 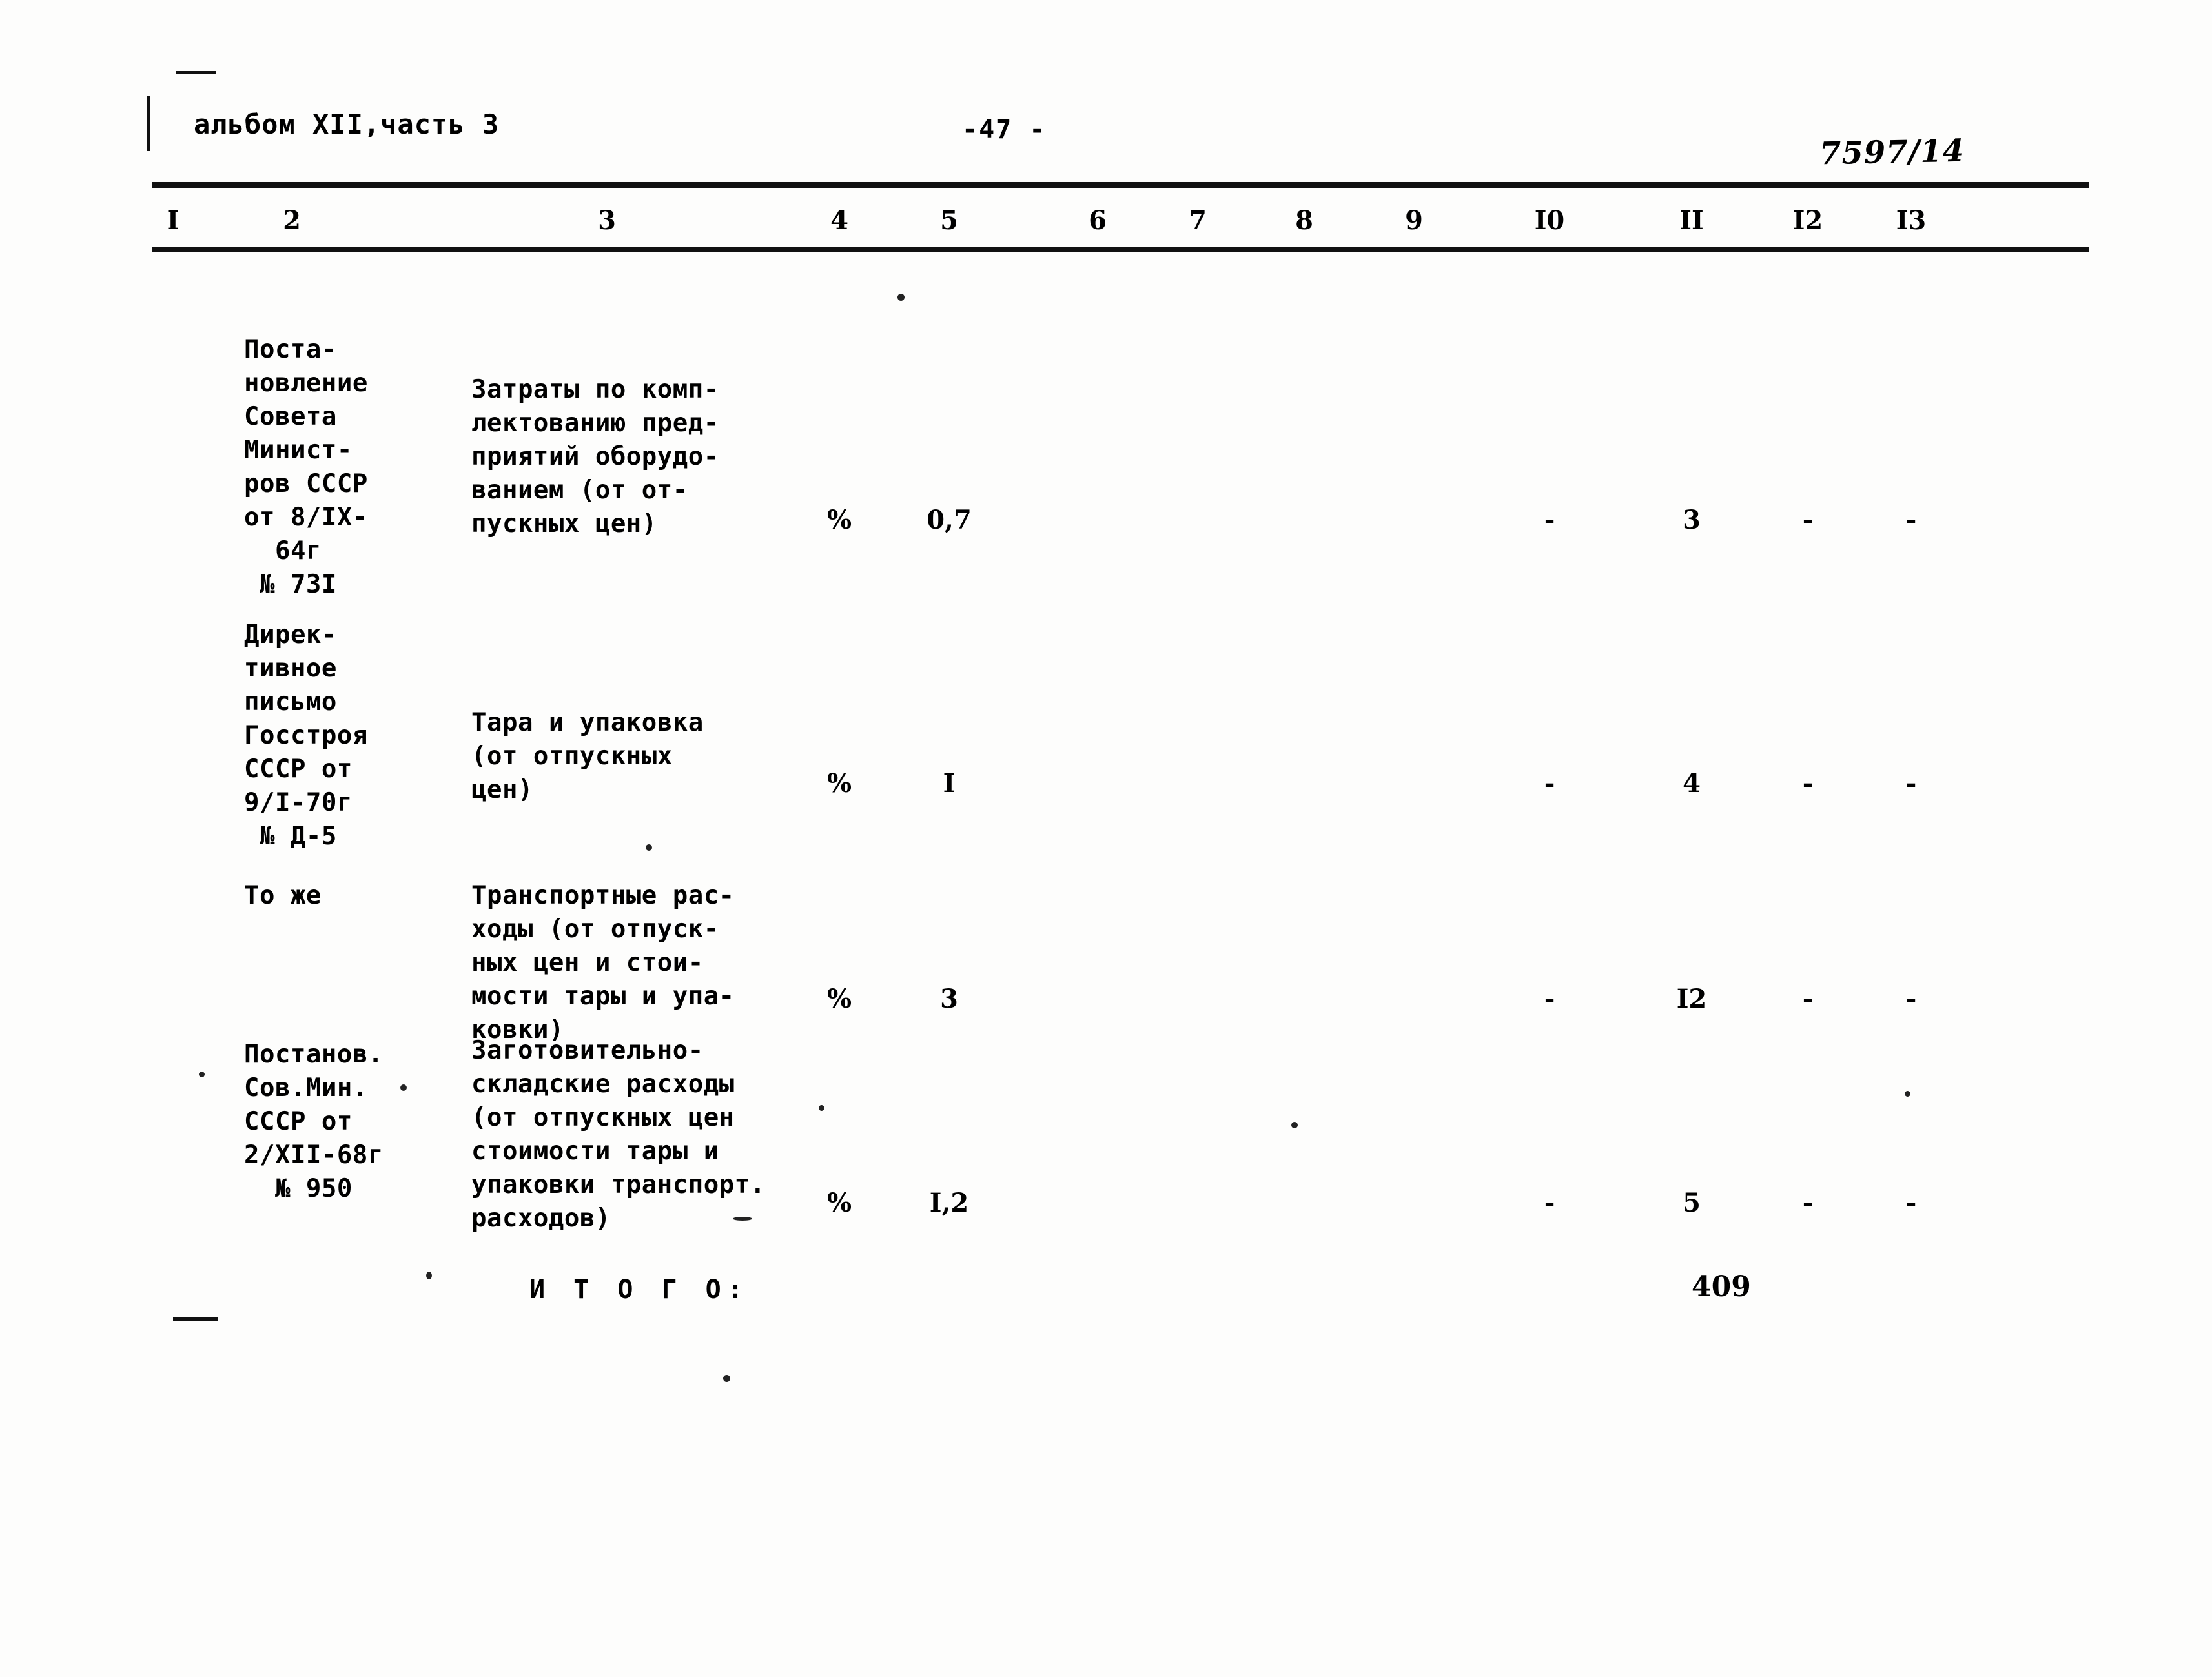 I want to click on cell-value-col5: 3, so click(x=949, y=999).